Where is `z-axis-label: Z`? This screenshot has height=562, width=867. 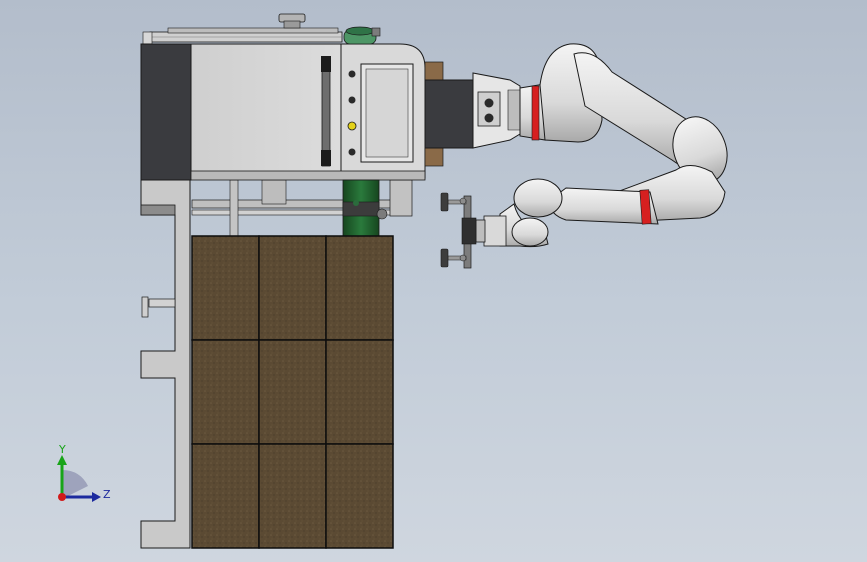 z-axis-label: Z is located at coordinates (107, 494).